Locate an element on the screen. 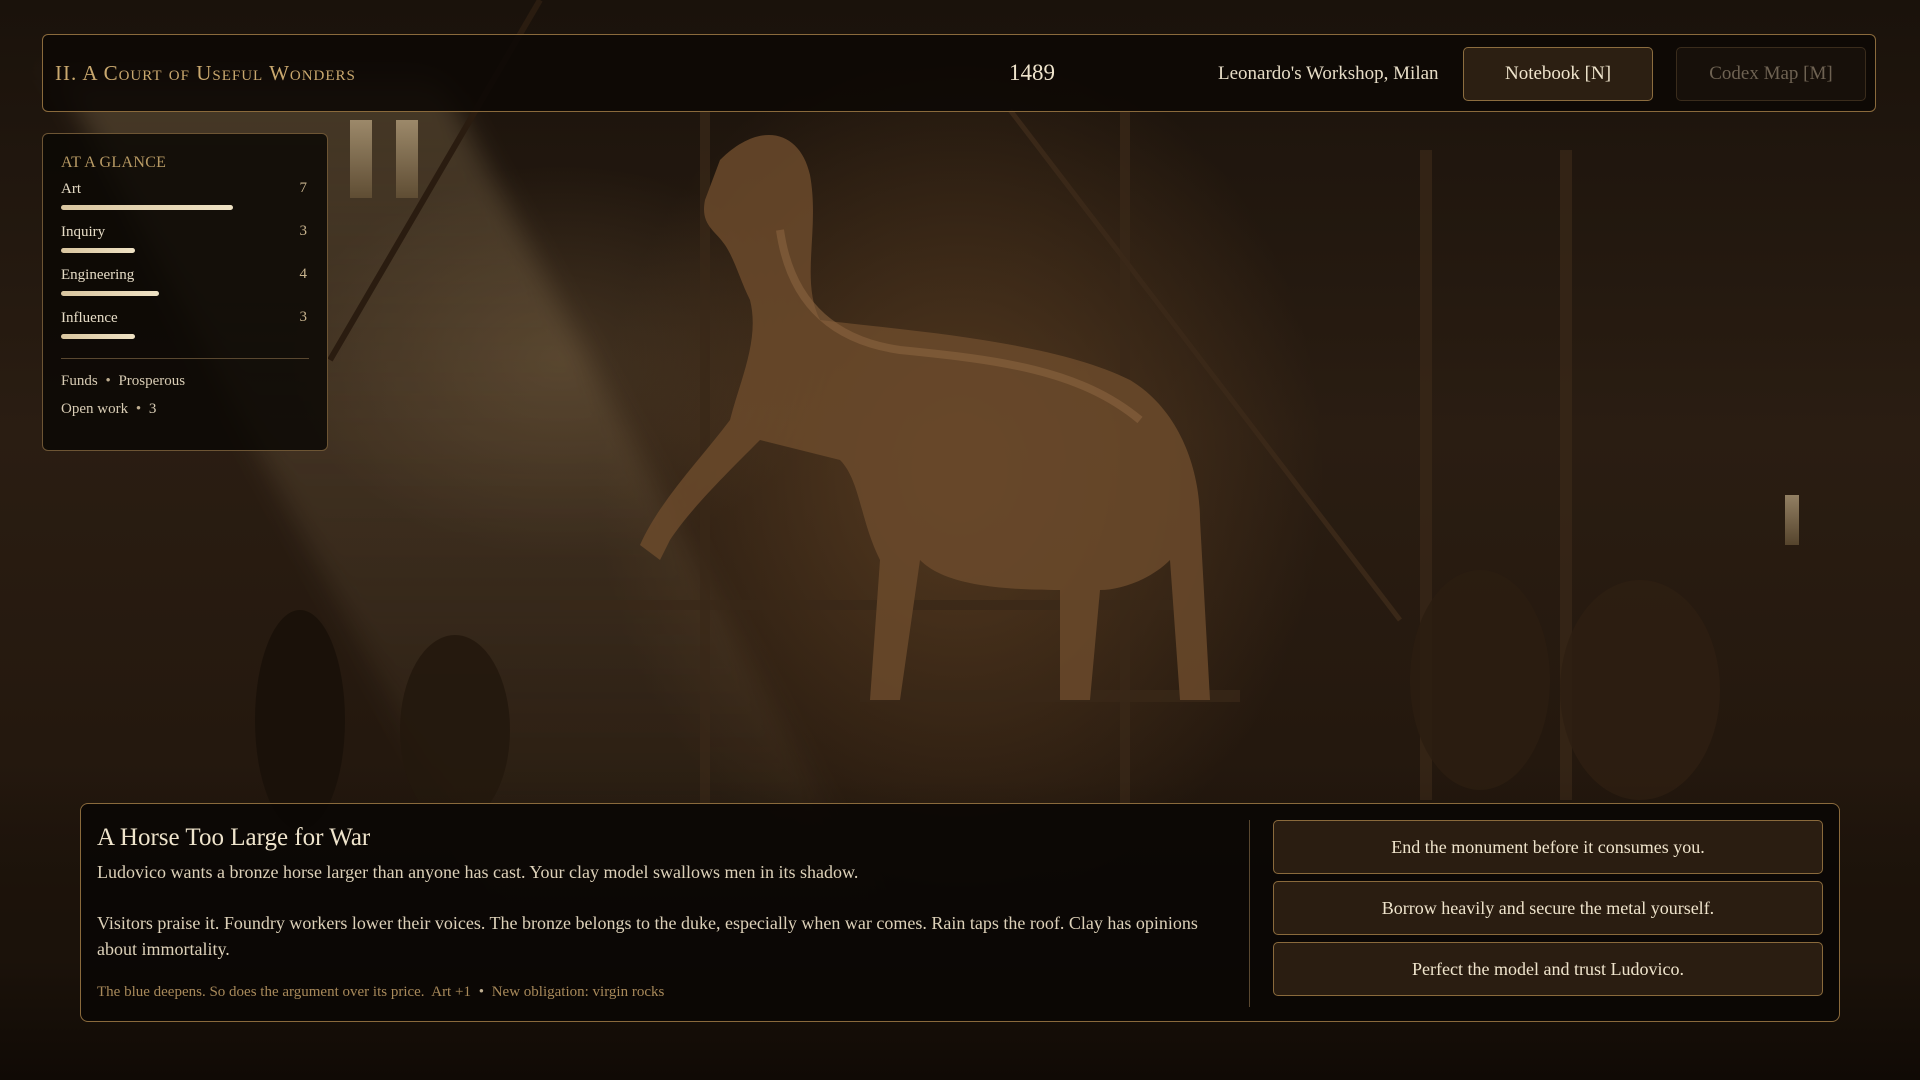 This screenshot has width=1920, height=1080. open-work-line: Open work • 3 is located at coordinates (185, 409).